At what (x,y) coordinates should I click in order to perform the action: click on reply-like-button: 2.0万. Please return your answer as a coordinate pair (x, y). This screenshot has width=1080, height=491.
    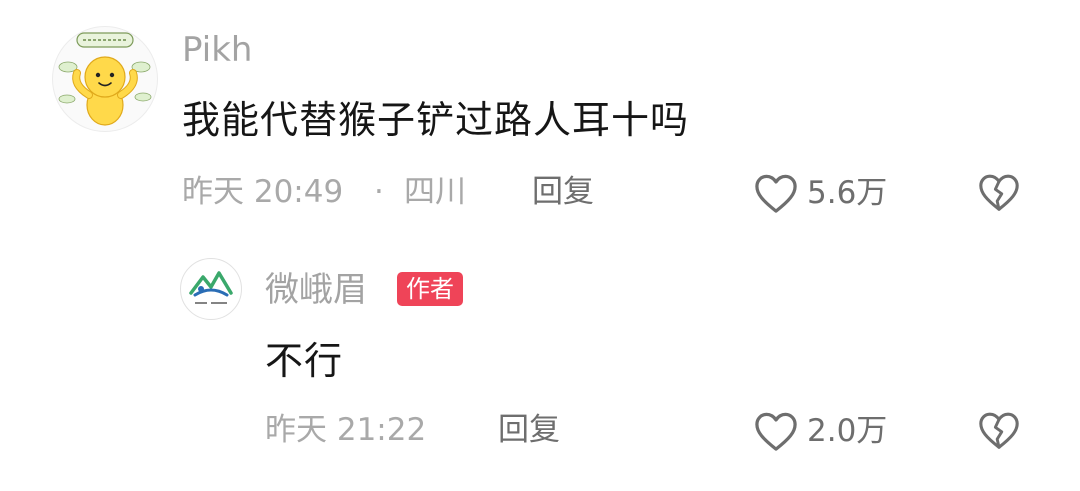
    Looking at the image, I should click on (820, 431).